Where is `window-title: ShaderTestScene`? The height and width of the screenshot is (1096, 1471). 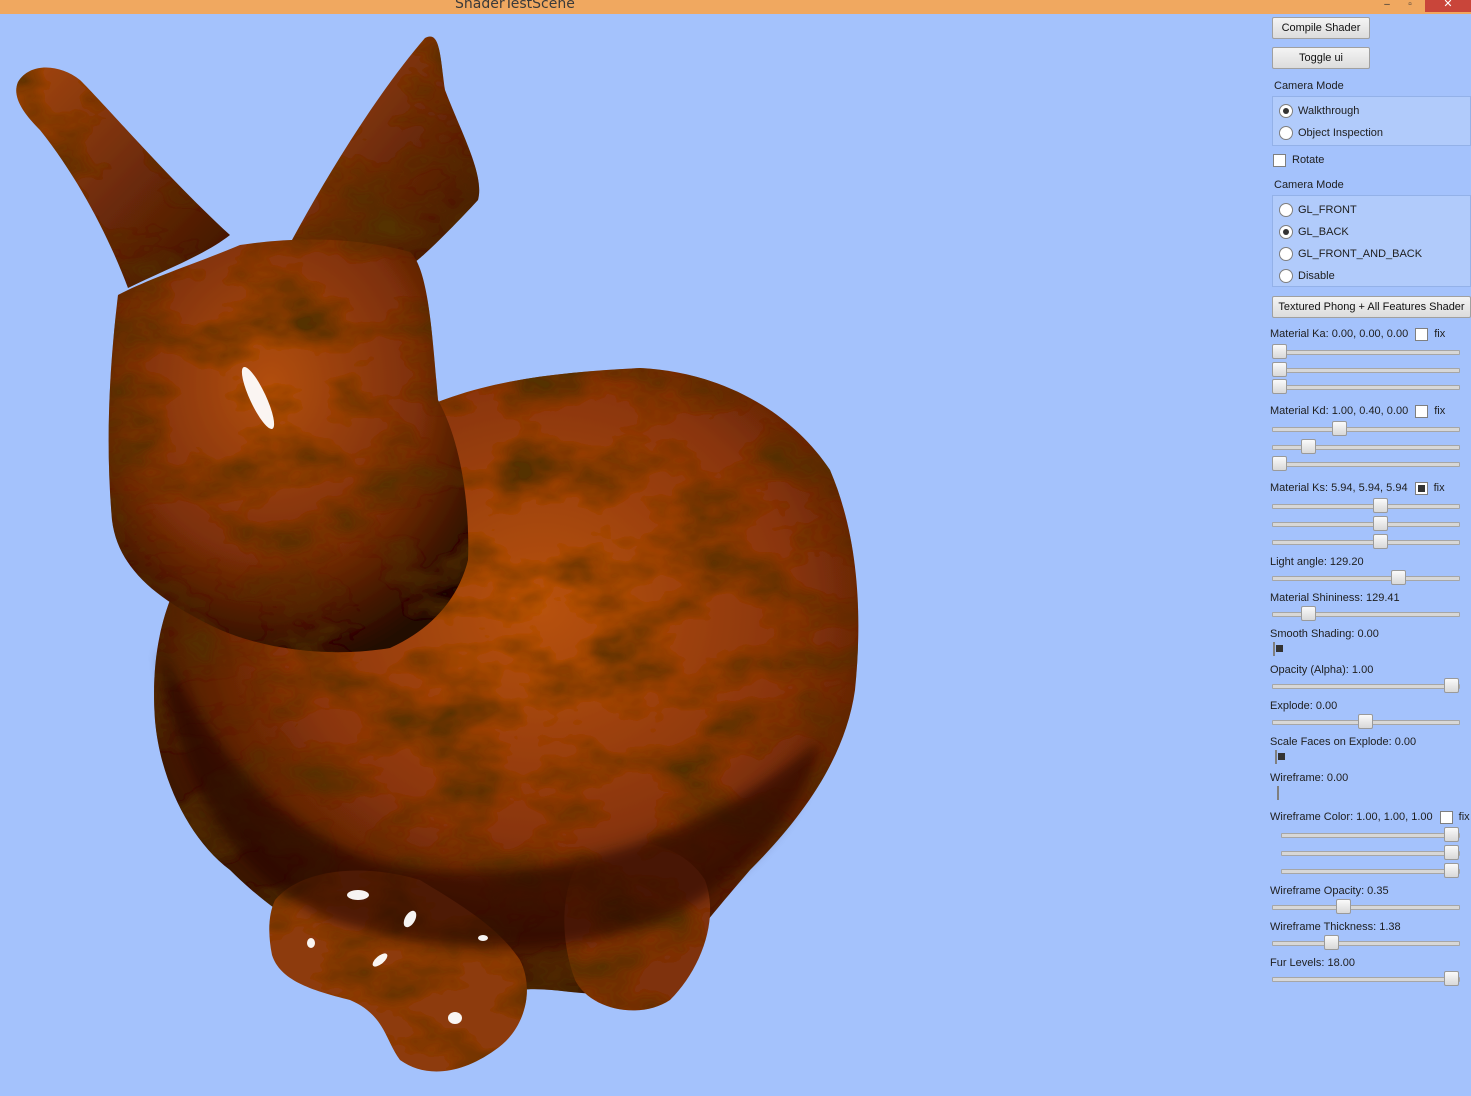 window-title: ShaderTestScene is located at coordinates (515, 6).